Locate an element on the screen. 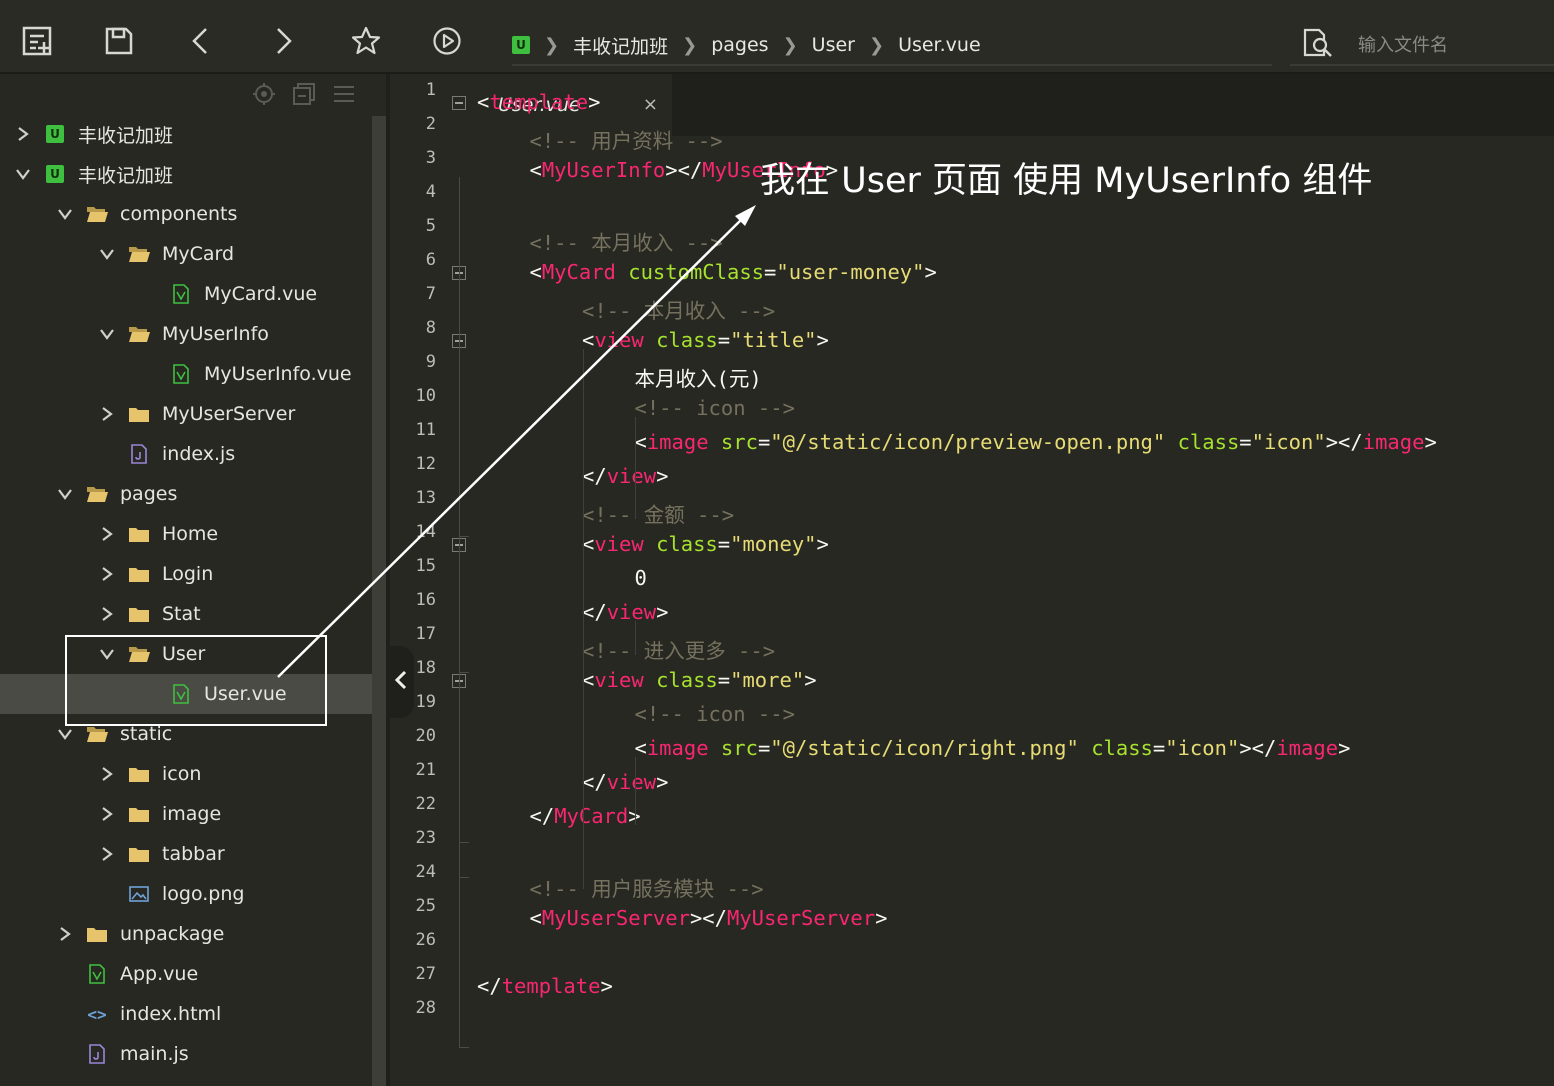 Image resolution: width=1554 pixels, height=1086 pixels. back-button is located at coordinates (201, 41).